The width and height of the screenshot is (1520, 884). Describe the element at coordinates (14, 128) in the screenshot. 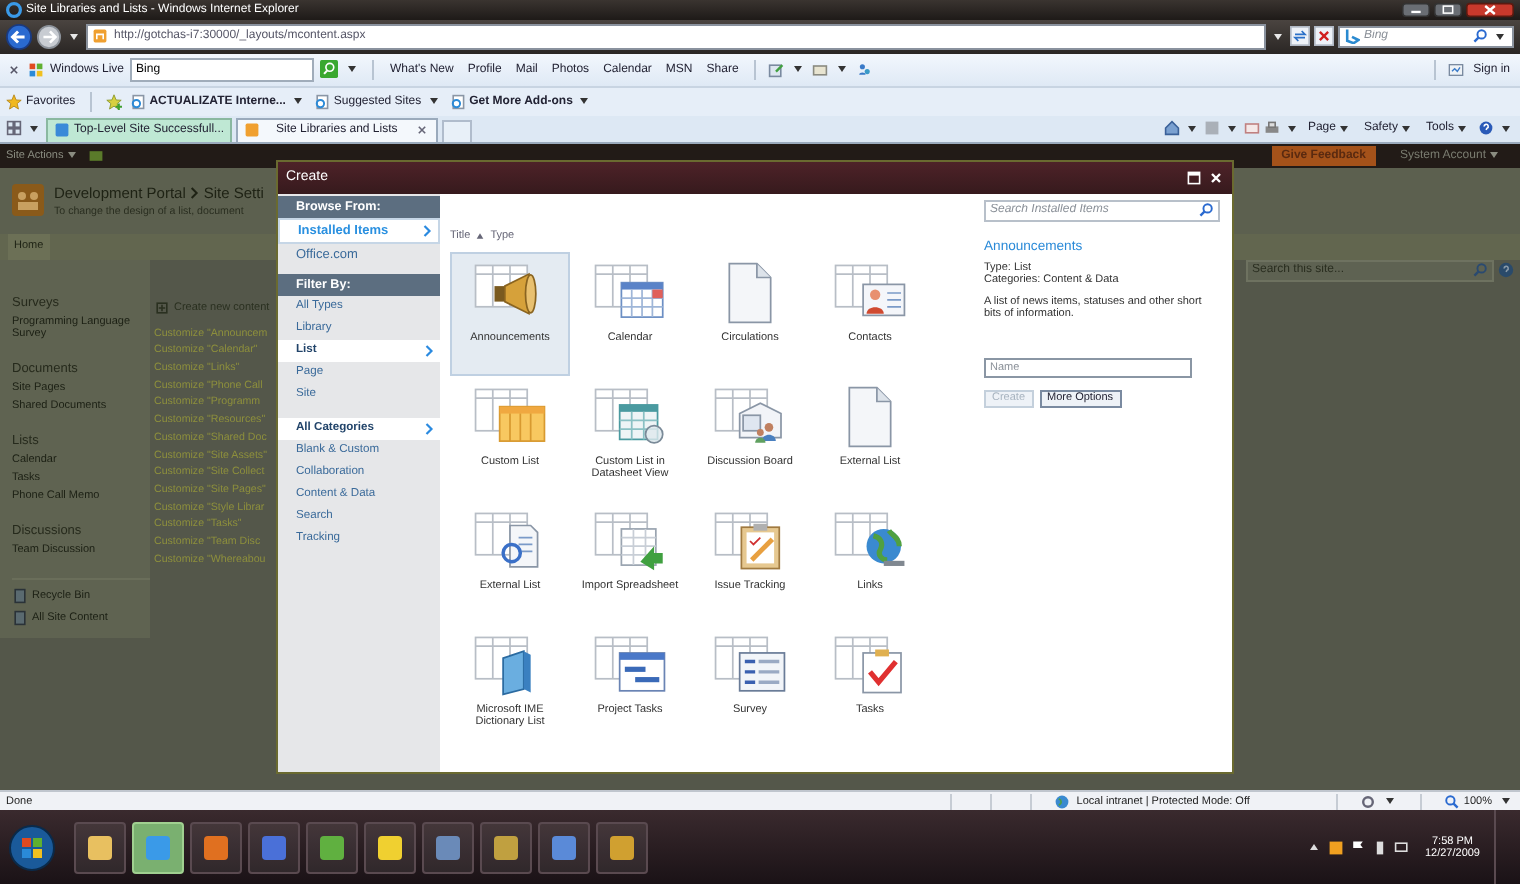

I see `quick-tabs-icon` at that location.